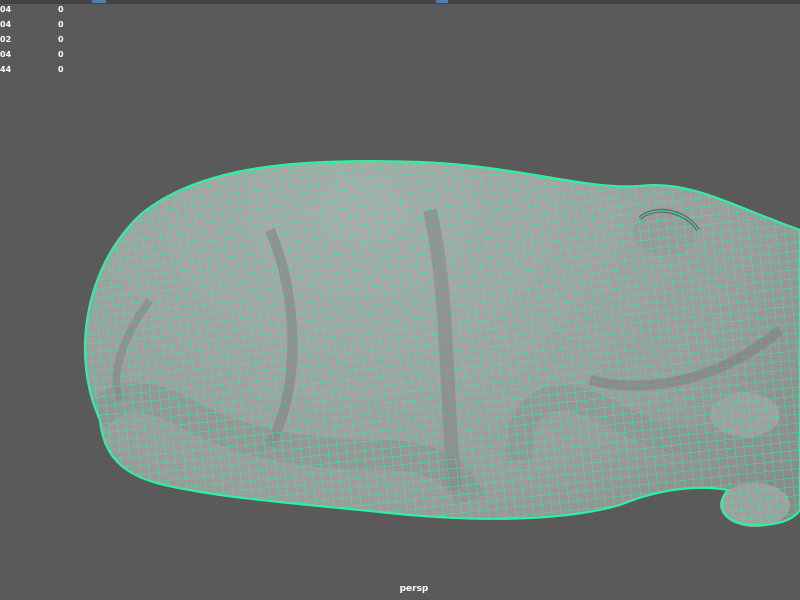  Describe the element at coordinates (6, 69) in the screenshot. I see `hud-stat-value: 44` at that location.